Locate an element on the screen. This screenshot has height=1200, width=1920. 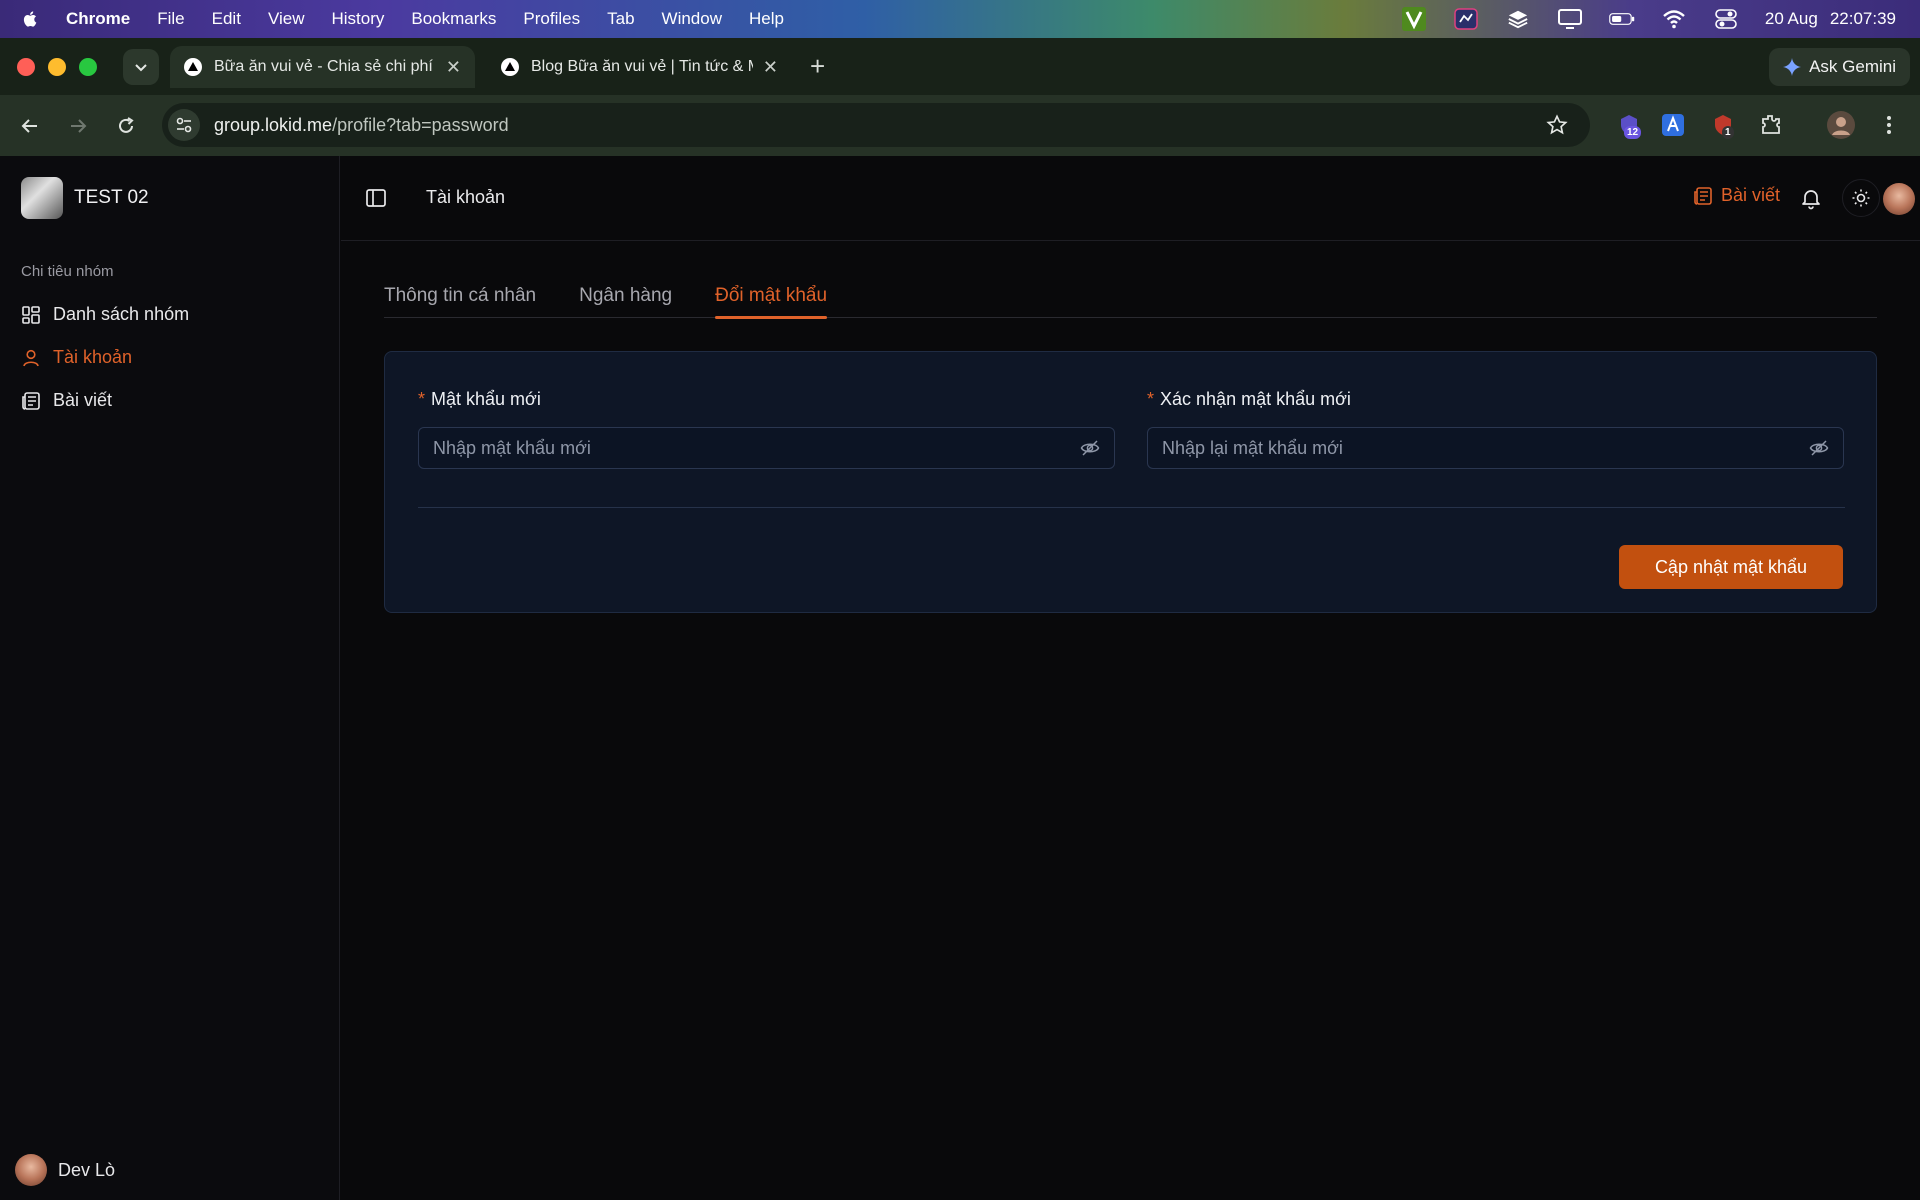
avatar is located at coordinates (31, 1170).